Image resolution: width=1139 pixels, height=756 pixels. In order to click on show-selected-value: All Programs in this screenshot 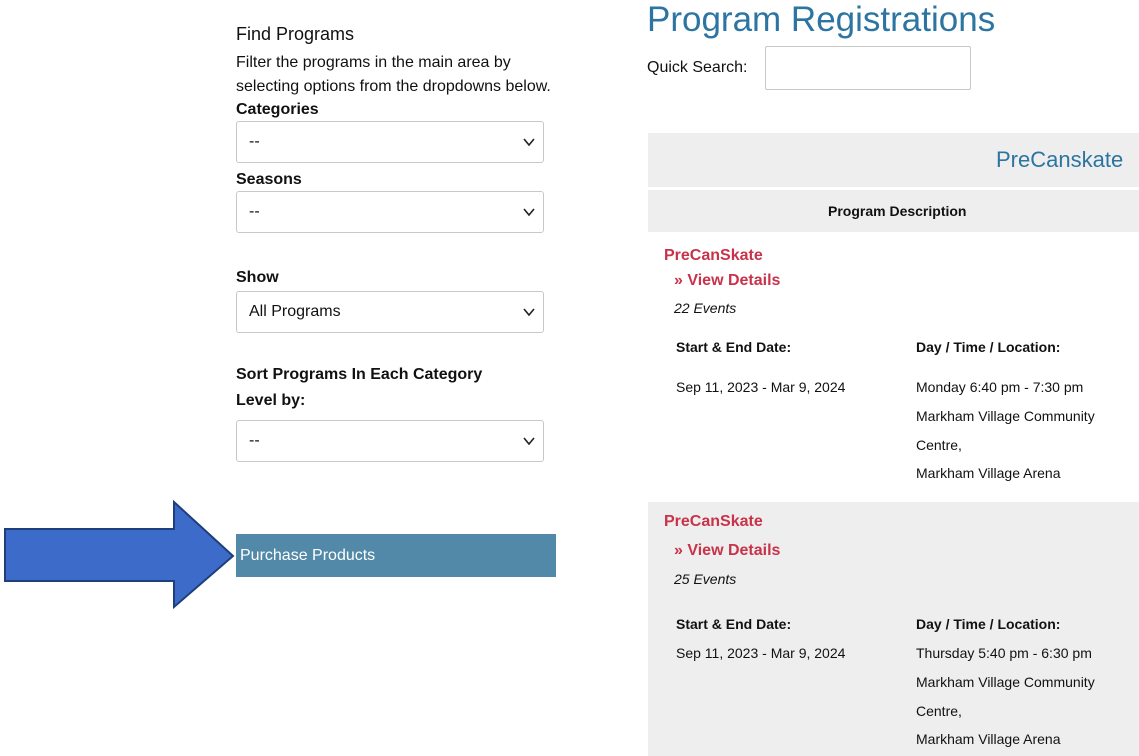, I will do `click(295, 311)`.